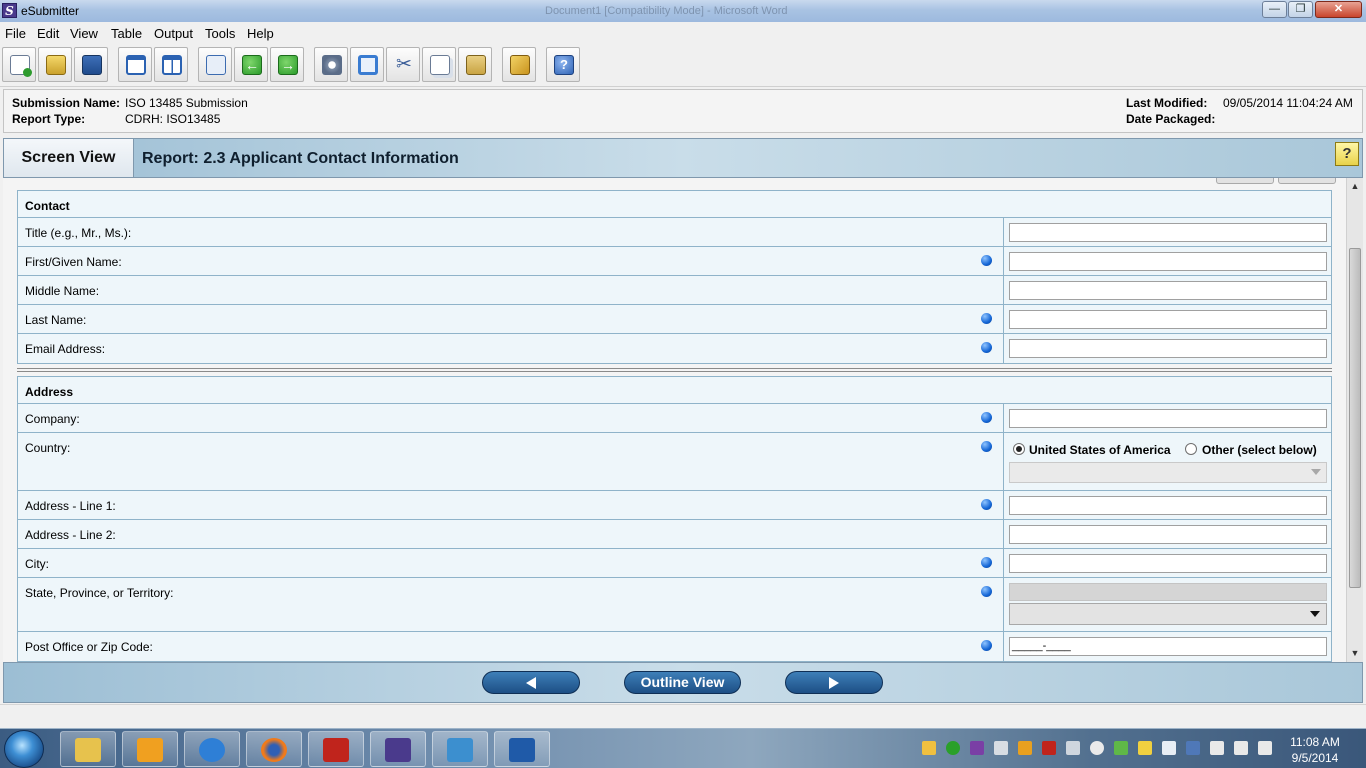 The height and width of the screenshot is (768, 1366). What do you see at coordinates (1168, 232) in the screenshot?
I see `title-input` at bounding box center [1168, 232].